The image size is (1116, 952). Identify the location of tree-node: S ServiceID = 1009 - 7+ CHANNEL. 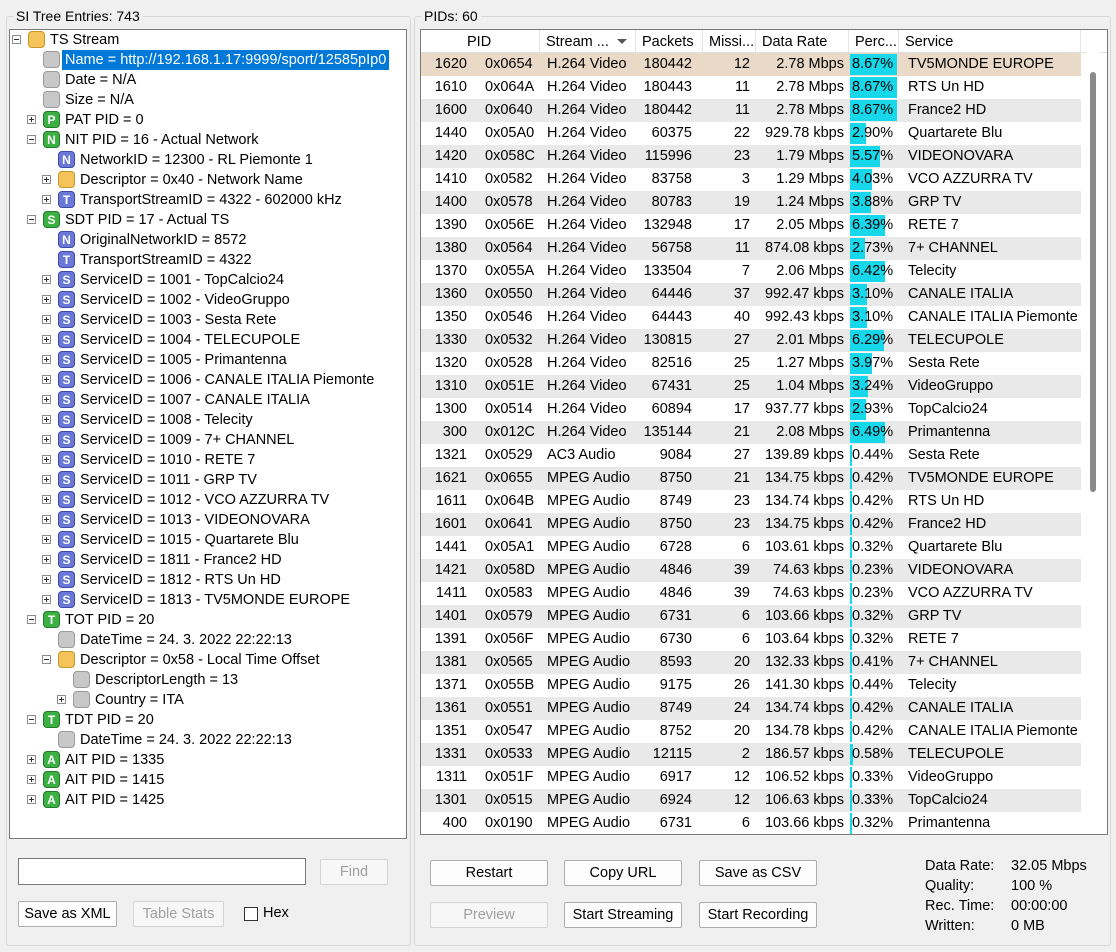
(208, 440).